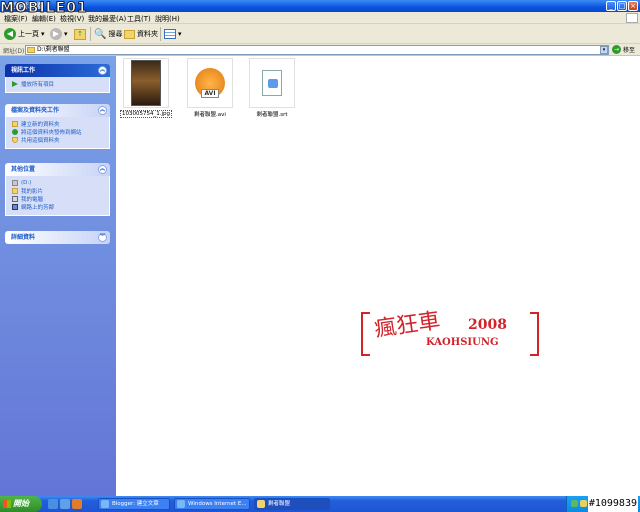 This screenshot has width=640, height=512. I want to click on search-button: 🔍 搜尋, so click(108, 34).